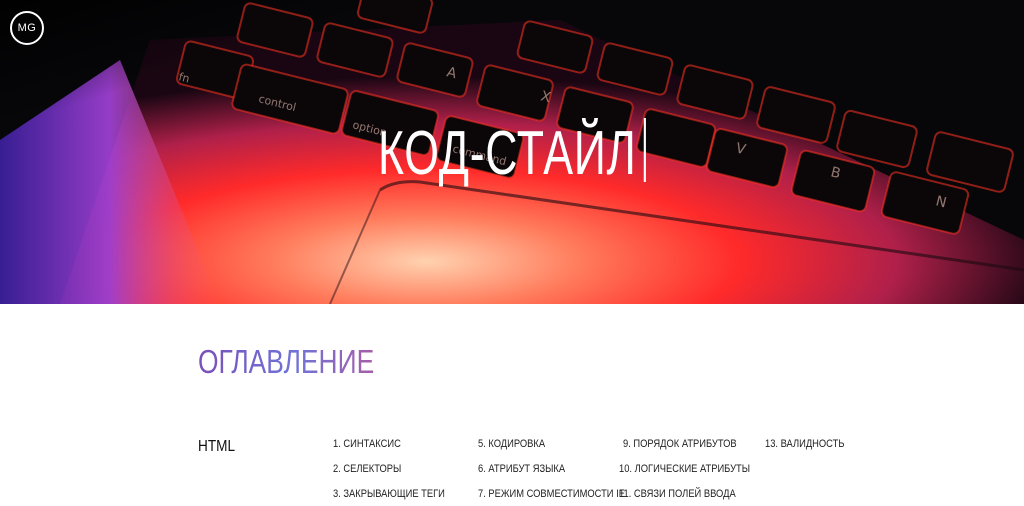 This screenshot has height=506, width=1024. I want to click on logo-badge: MG, so click(27, 28).